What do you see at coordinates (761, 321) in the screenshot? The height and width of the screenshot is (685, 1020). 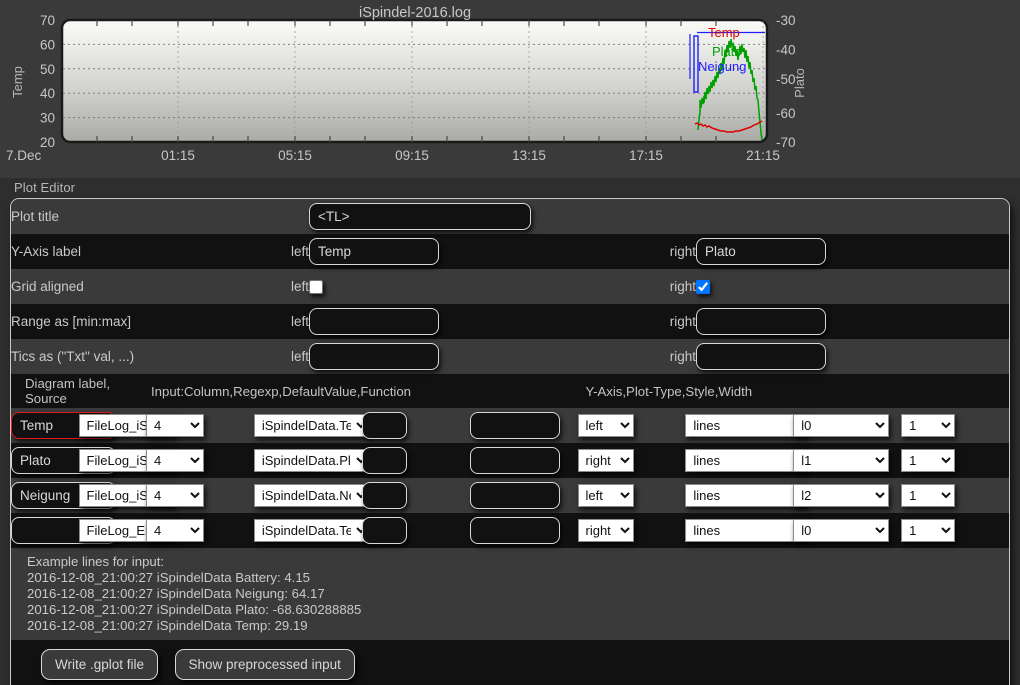 I see `range-right-input` at bounding box center [761, 321].